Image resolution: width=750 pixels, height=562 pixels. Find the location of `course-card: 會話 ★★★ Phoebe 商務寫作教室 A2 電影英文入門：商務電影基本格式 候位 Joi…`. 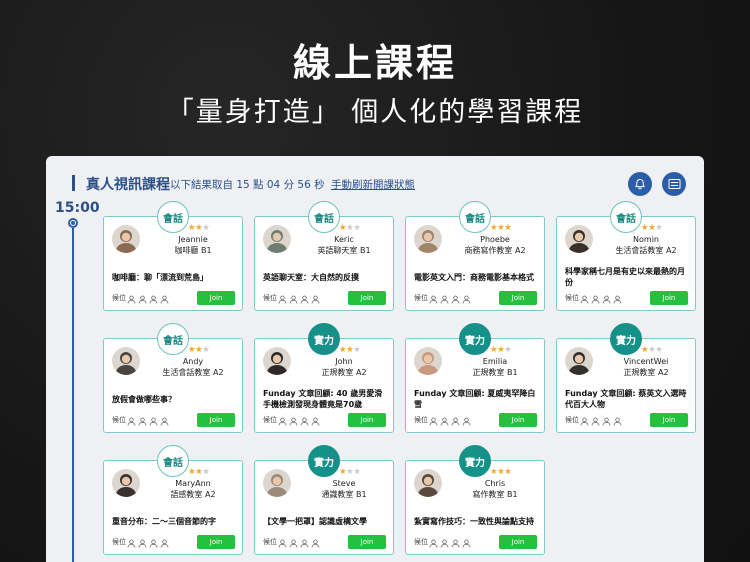

course-card: 會話 ★★★ Phoebe 商務寫作教室 A2 電影英文入門：商務電影基本格式 候位 Joi… is located at coordinates (475, 256).